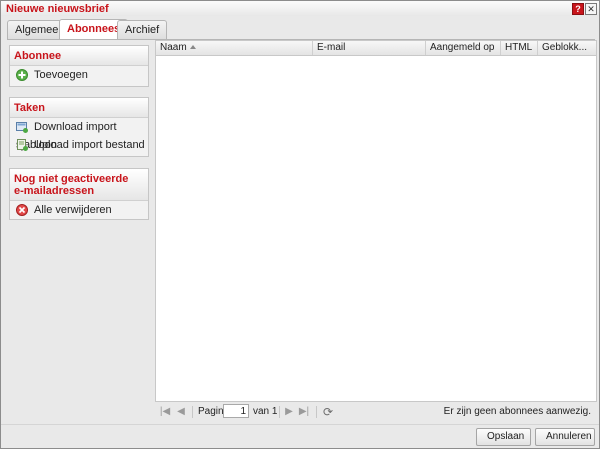 The image size is (600, 449). What do you see at coordinates (591, 9) in the screenshot?
I see `close-button: ✕` at bounding box center [591, 9].